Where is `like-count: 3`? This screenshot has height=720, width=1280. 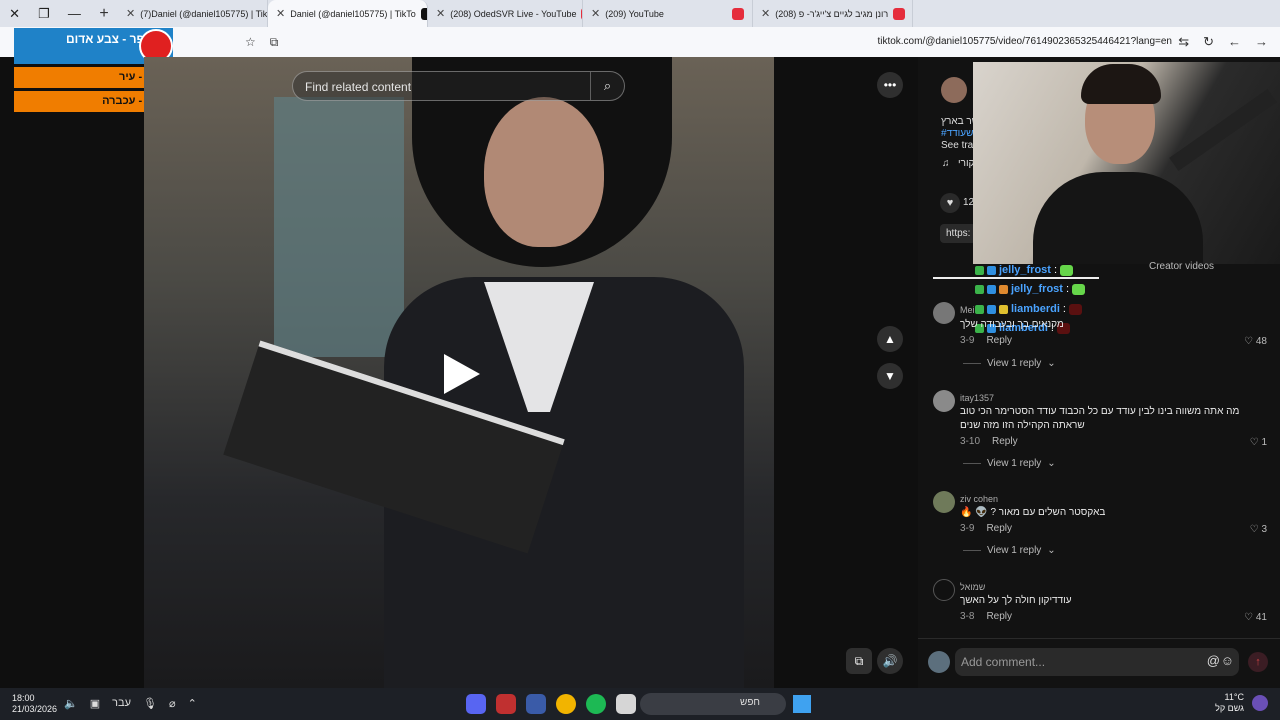
like-count: 3 is located at coordinates (1264, 529).